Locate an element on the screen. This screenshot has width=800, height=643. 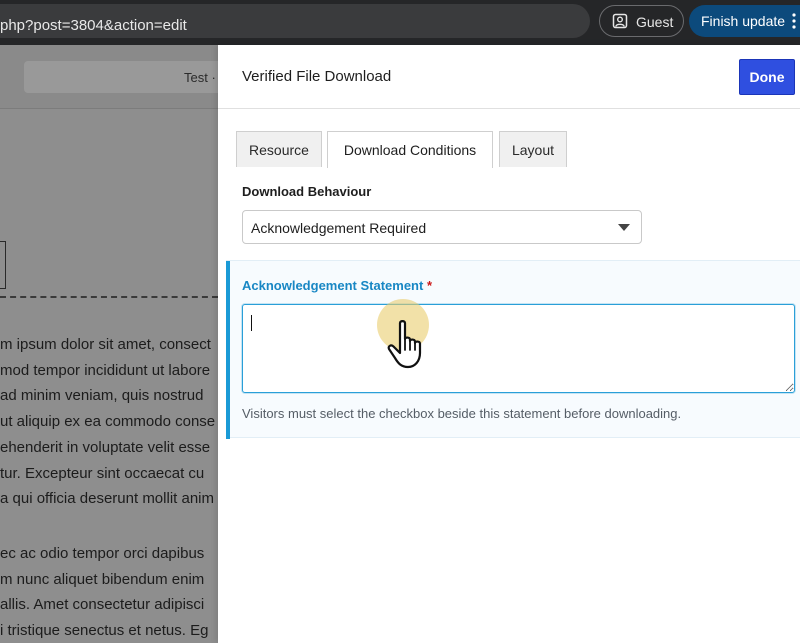
paragraph-line: ehenderit in voluptate velit esse is located at coordinates (105, 447).